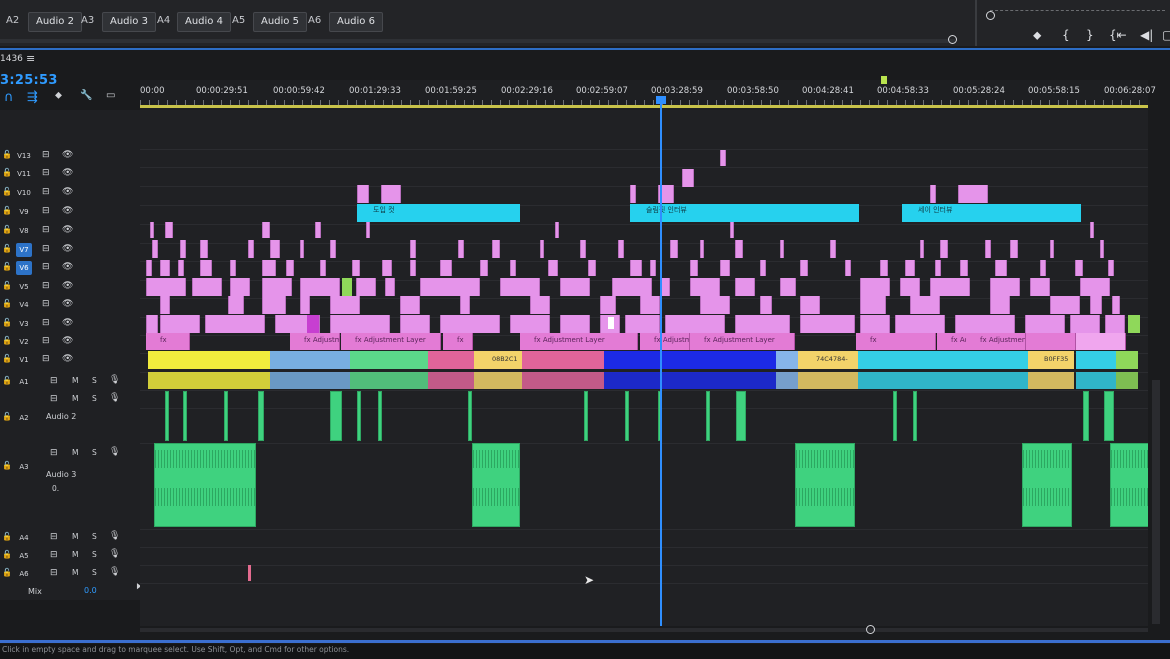 The image size is (1170, 659). Describe the element at coordinates (30, 58) in the screenshot. I see `sequence-menu-icon: ≡` at that location.